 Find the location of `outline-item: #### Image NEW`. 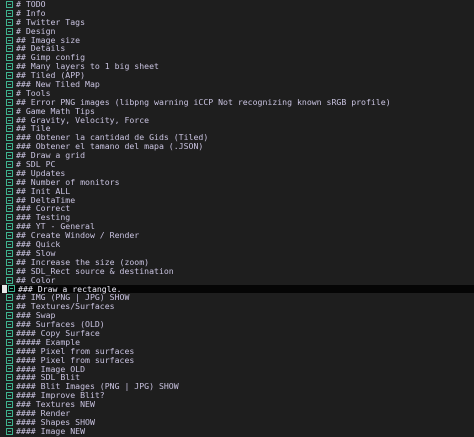

outline-item: #### Image NEW is located at coordinates (237, 430).